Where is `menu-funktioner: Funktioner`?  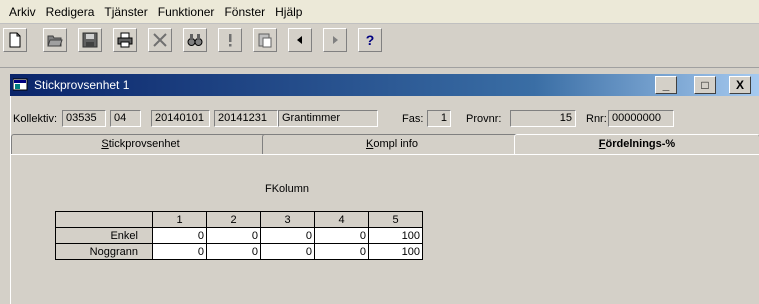
menu-funktioner: Funktioner is located at coordinates (186, 12).